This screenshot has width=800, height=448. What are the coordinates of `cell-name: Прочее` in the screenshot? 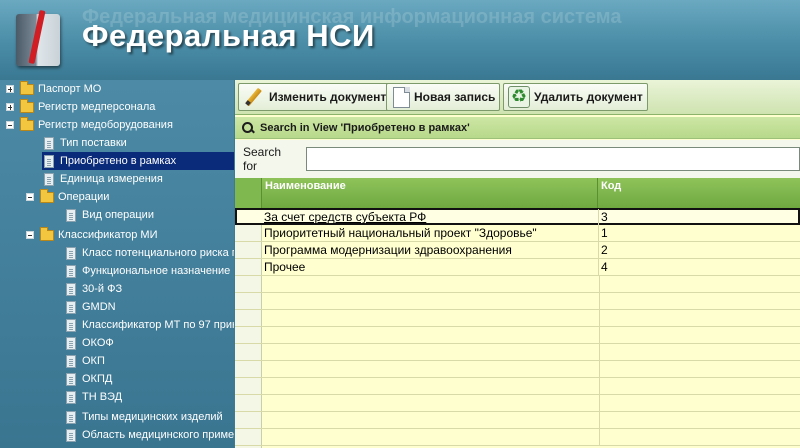 It's located at (431, 267).